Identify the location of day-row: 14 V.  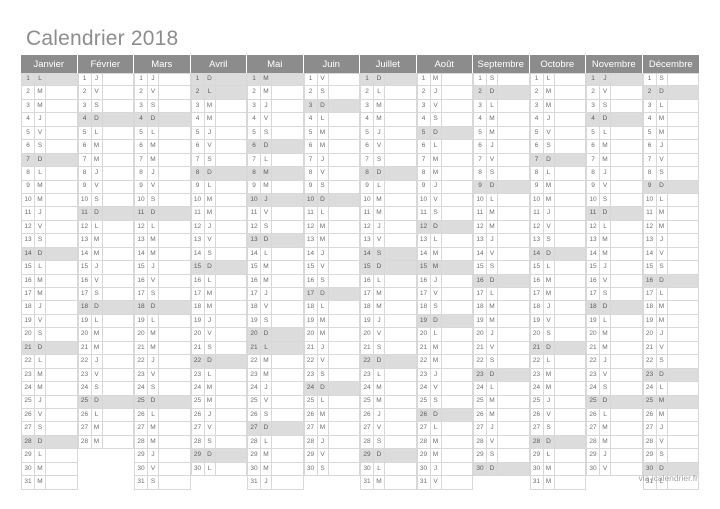
(501, 254).